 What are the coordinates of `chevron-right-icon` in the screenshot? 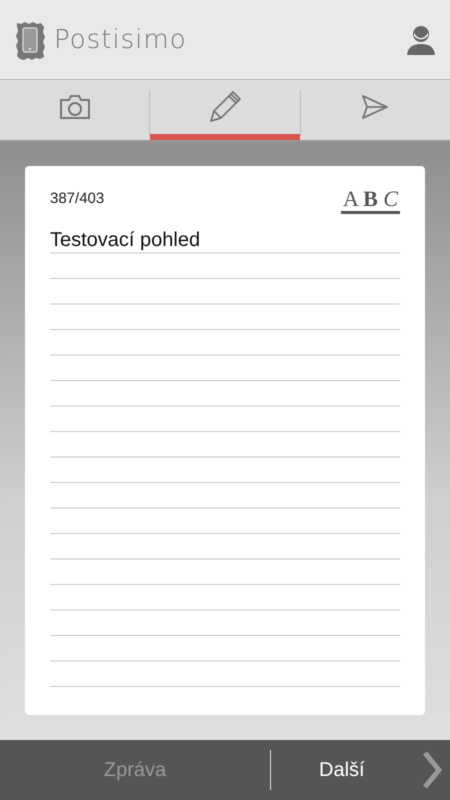 It's located at (432, 770).